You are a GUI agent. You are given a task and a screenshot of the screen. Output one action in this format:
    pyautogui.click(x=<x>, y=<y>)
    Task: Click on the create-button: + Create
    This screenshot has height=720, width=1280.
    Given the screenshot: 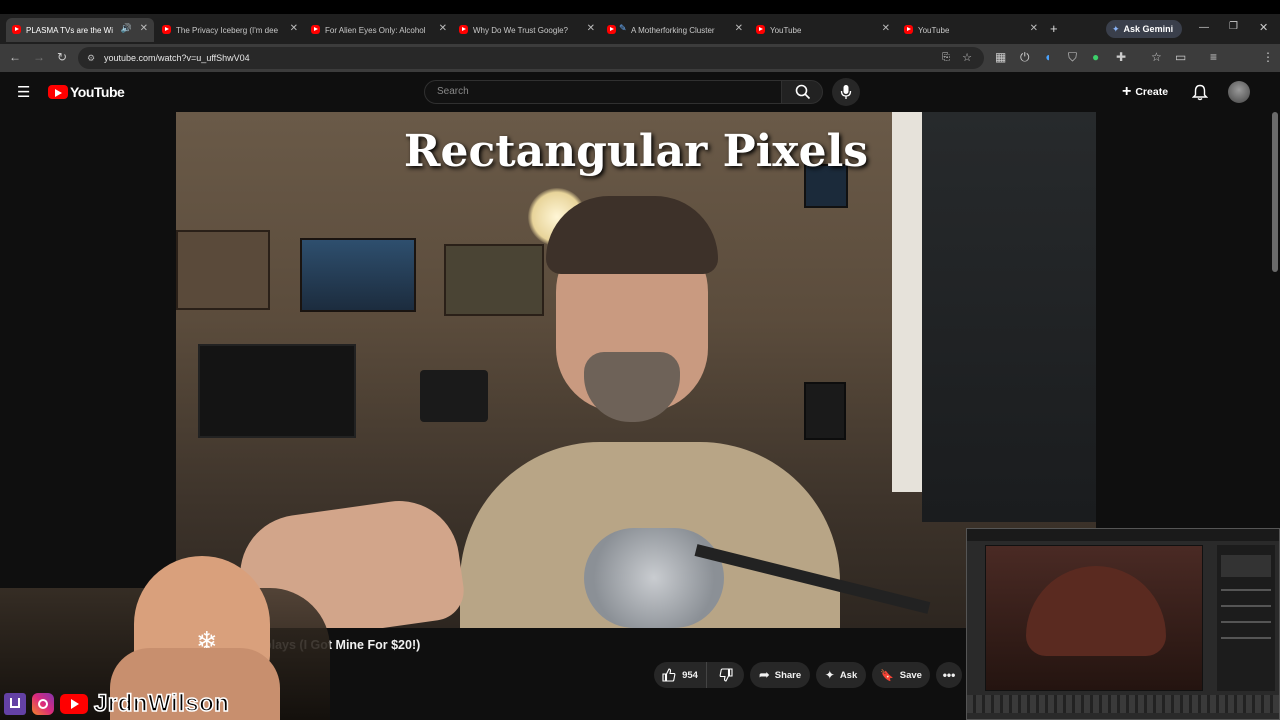 What is the action you would take?
    pyautogui.click(x=1145, y=92)
    